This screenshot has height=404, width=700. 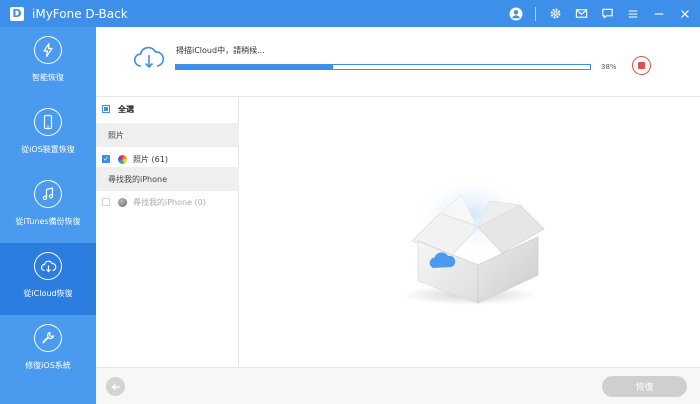 What do you see at coordinates (607, 14) in the screenshot?
I see `feedback-icon` at bounding box center [607, 14].